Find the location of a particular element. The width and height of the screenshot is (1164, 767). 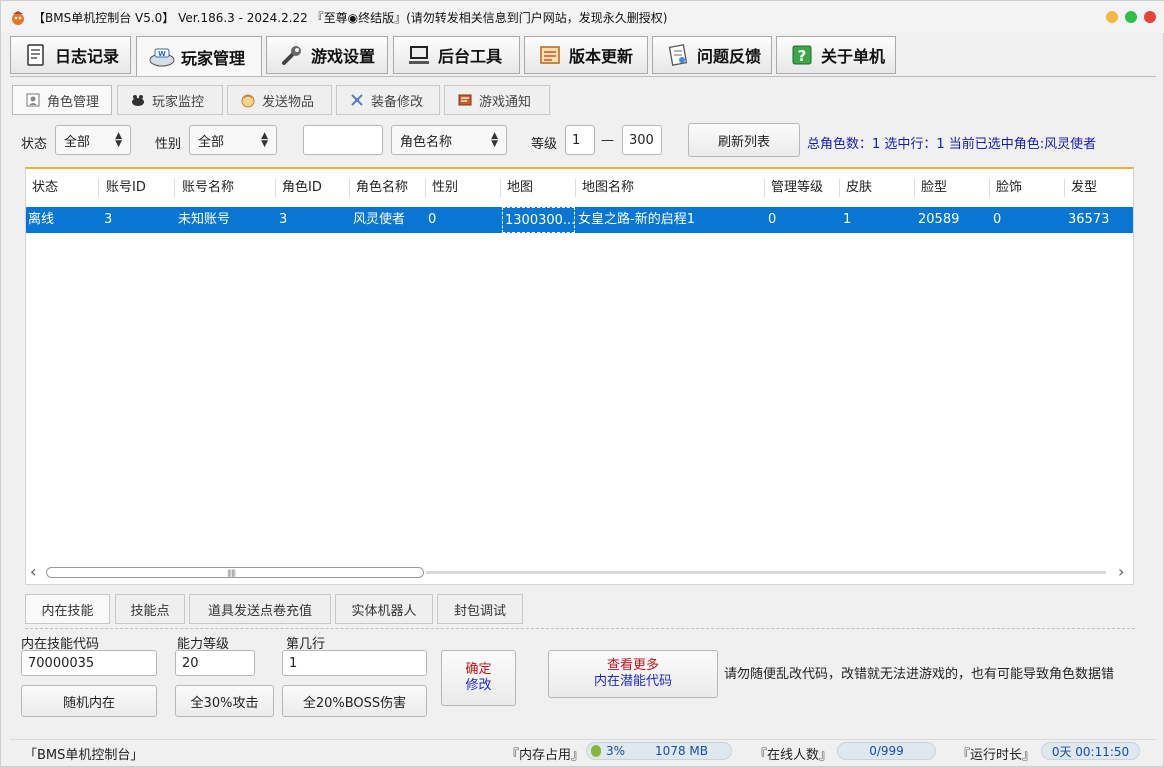

subtab-player-monitor: 玩家监控 is located at coordinates (170, 100).